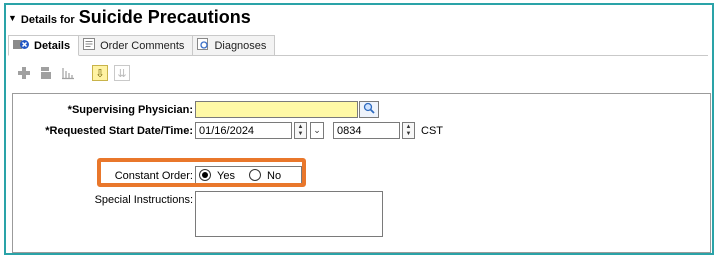 Image resolution: width=721 pixels, height=261 pixels. What do you see at coordinates (164, 17) in the screenshot?
I see `order-title: Suicide Precautions` at bounding box center [164, 17].